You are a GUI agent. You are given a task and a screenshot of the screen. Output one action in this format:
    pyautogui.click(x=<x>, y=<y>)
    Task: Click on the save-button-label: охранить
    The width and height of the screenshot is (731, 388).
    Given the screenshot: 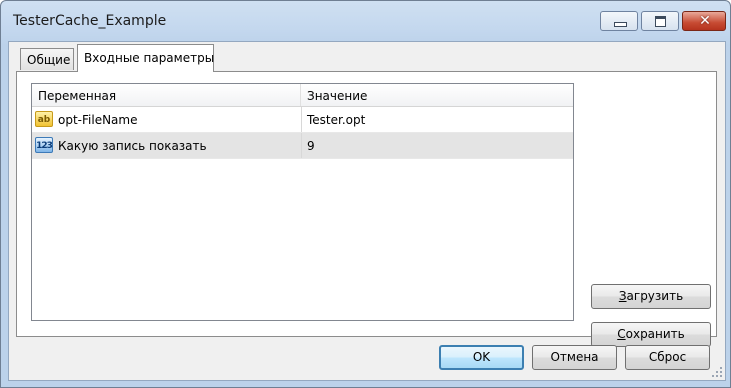 What is the action you would take?
    pyautogui.click(x=655, y=334)
    